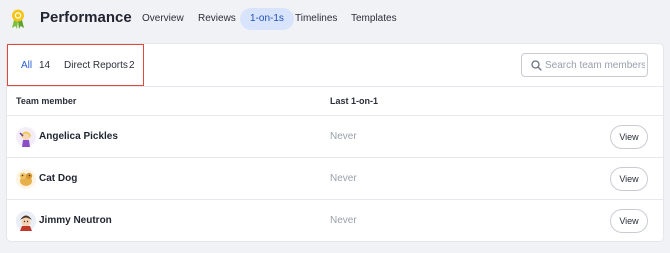 This screenshot has height=253, width=670. Describe the element at coordinates (96, 65) in the screenshot. I see `filter-direct-reports-tab: Direct Reports` at that location.